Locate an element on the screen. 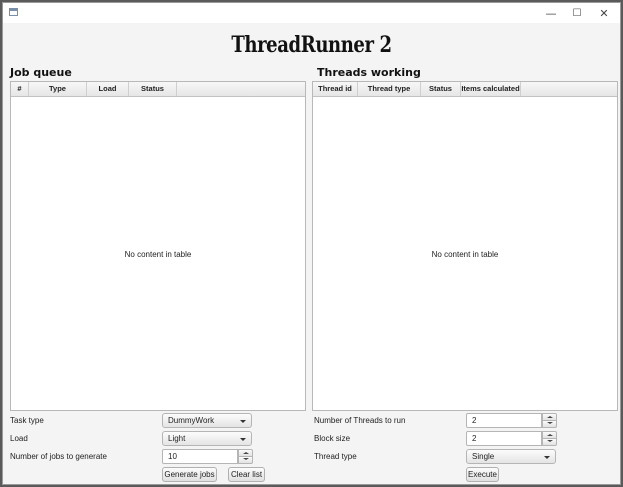  job-queue-header: # Type Load Status is located at coordinates (158, 89).